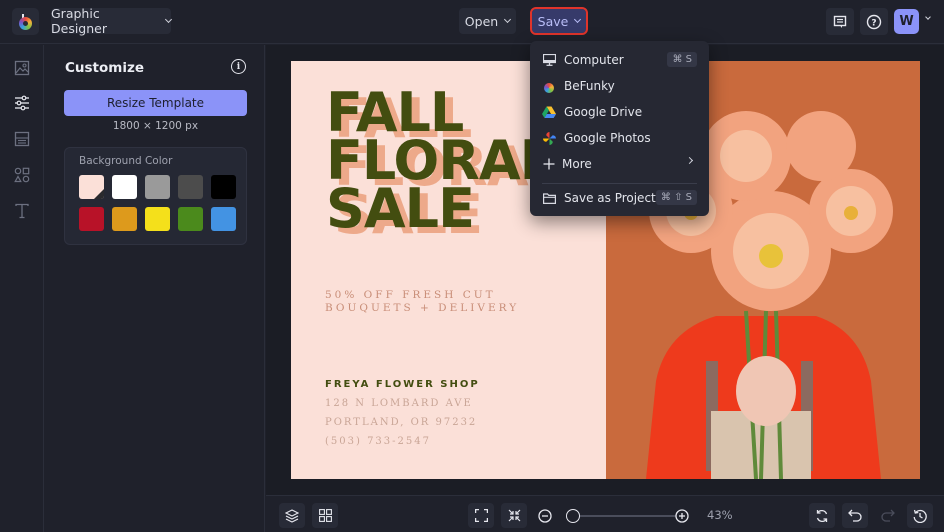 Image resolution: width=944 pixels, height=532 pixels. What do you see at coordinates (22, 175) in the screenshot?
I see `graphics-shapes-icon` at bounding box center [22, 175].